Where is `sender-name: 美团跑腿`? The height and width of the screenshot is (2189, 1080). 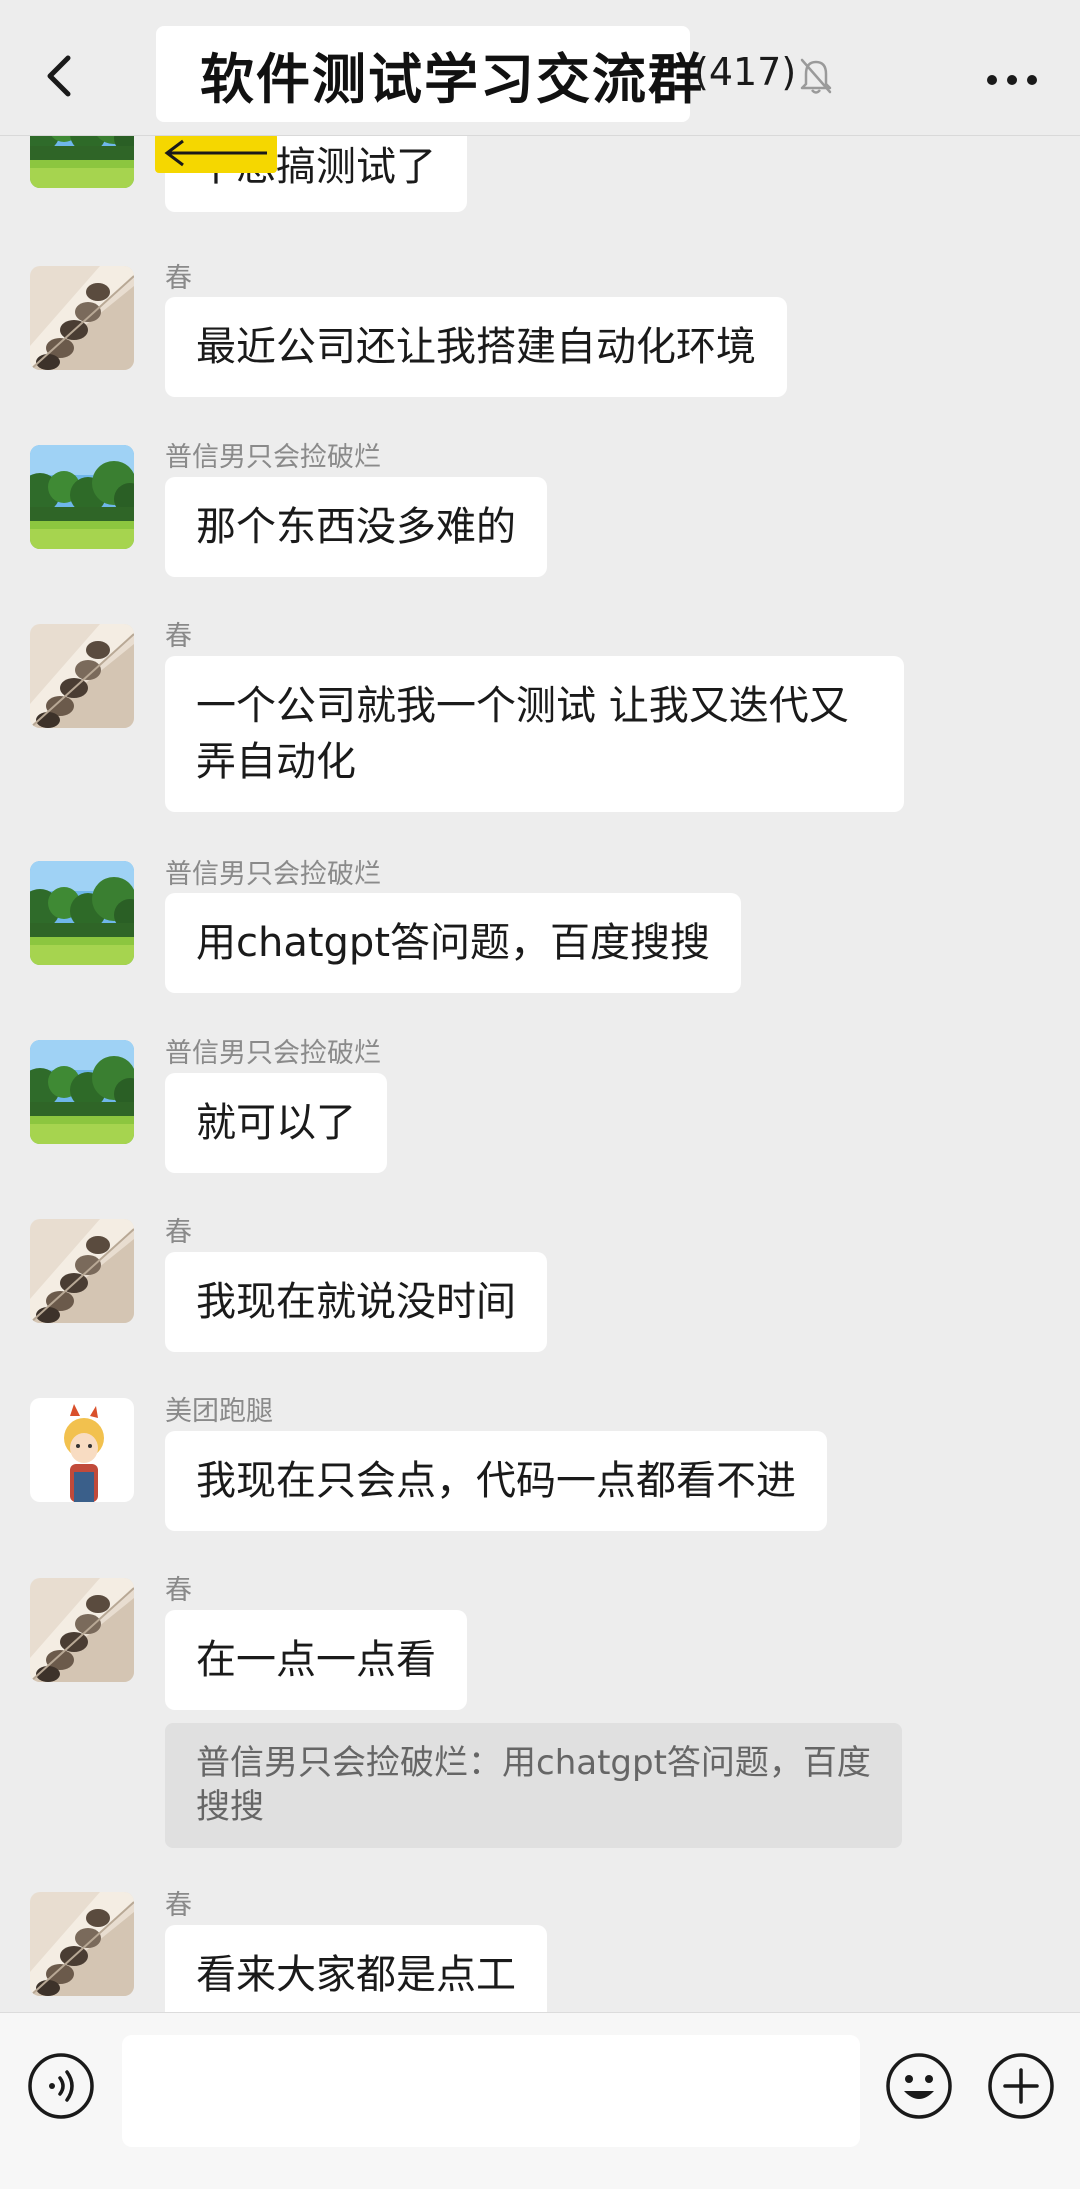 sender-name: 美团跑腿 is located at coordinates (219, 1411).